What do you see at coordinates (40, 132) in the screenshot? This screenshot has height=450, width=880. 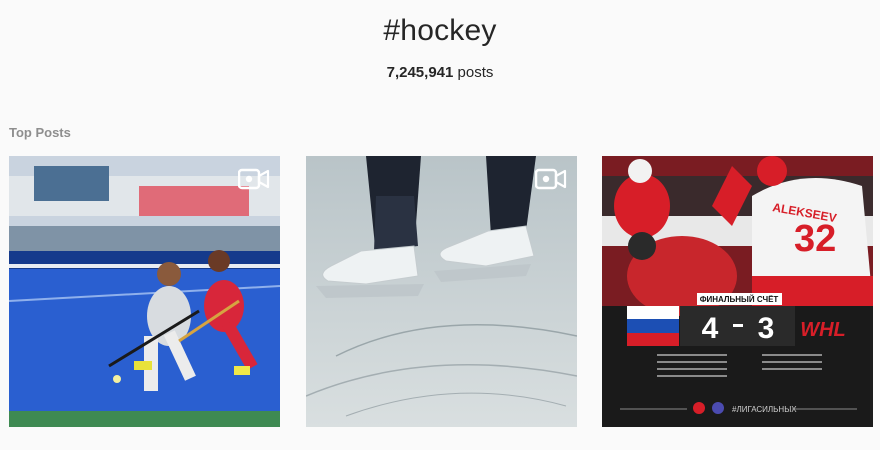 I see `top-posts-label: Top Posts` at bounding box center [40, 132].